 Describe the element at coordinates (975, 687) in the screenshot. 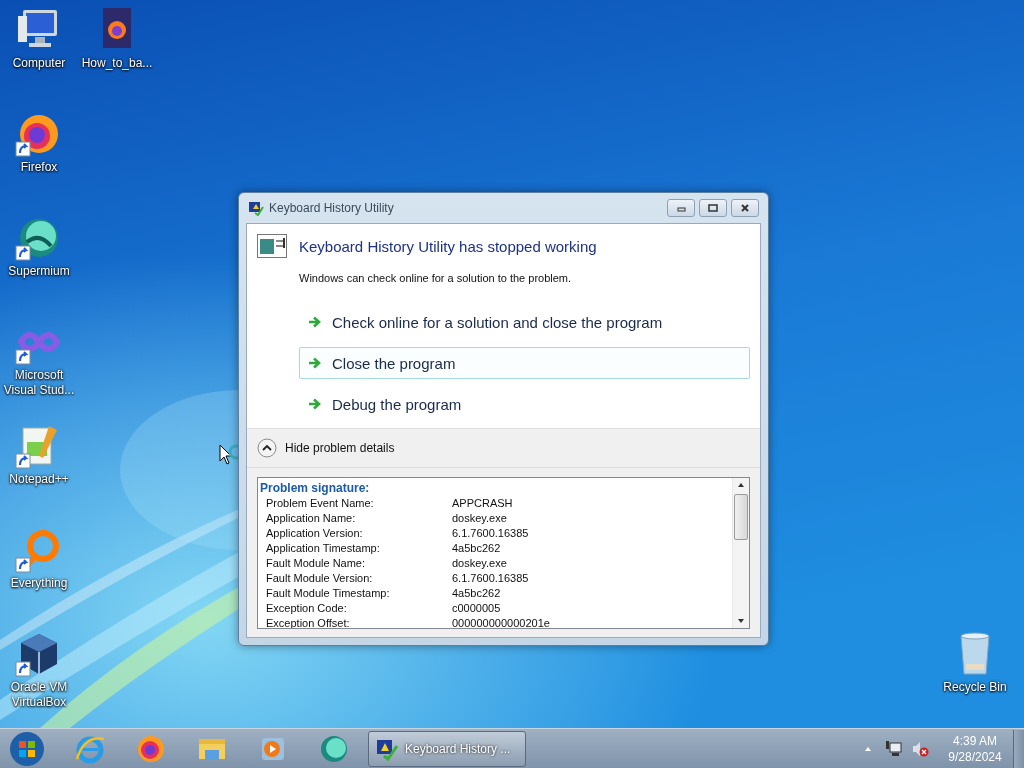

I see `icon-label: Recycle Bin` at that location.